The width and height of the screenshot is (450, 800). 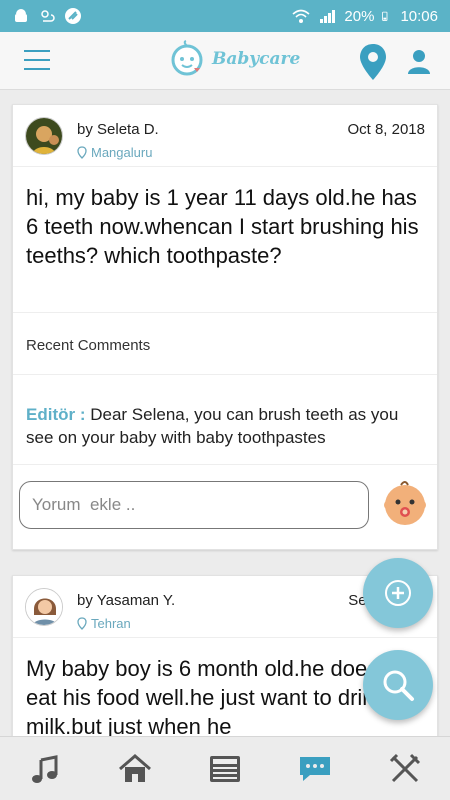 I want to click on post-location-text: Tehran, so click(x=111, y=623).